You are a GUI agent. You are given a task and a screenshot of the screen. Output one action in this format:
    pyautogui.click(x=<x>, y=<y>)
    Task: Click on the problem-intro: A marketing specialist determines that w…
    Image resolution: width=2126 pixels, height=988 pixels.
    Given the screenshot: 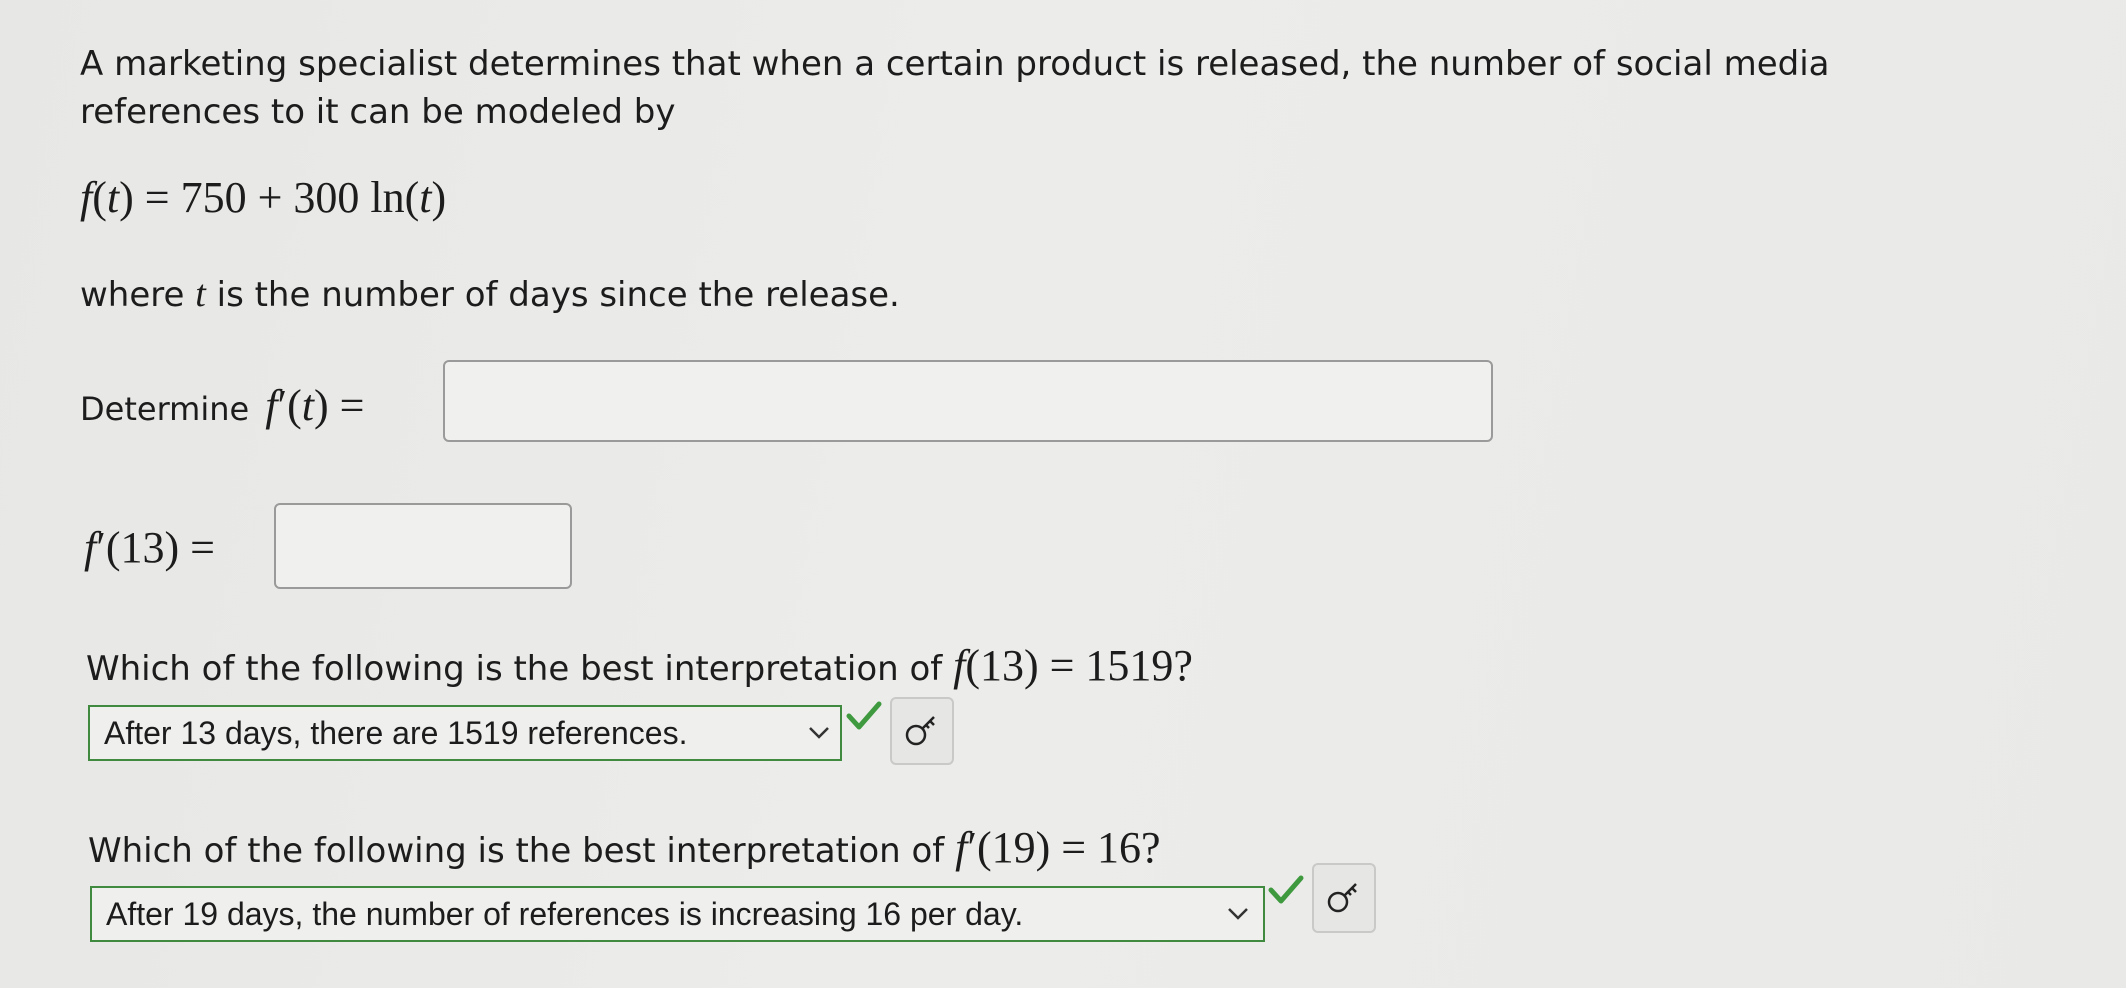 What is the action you would take?
    pyautogui.click(x=954, y=88)
    